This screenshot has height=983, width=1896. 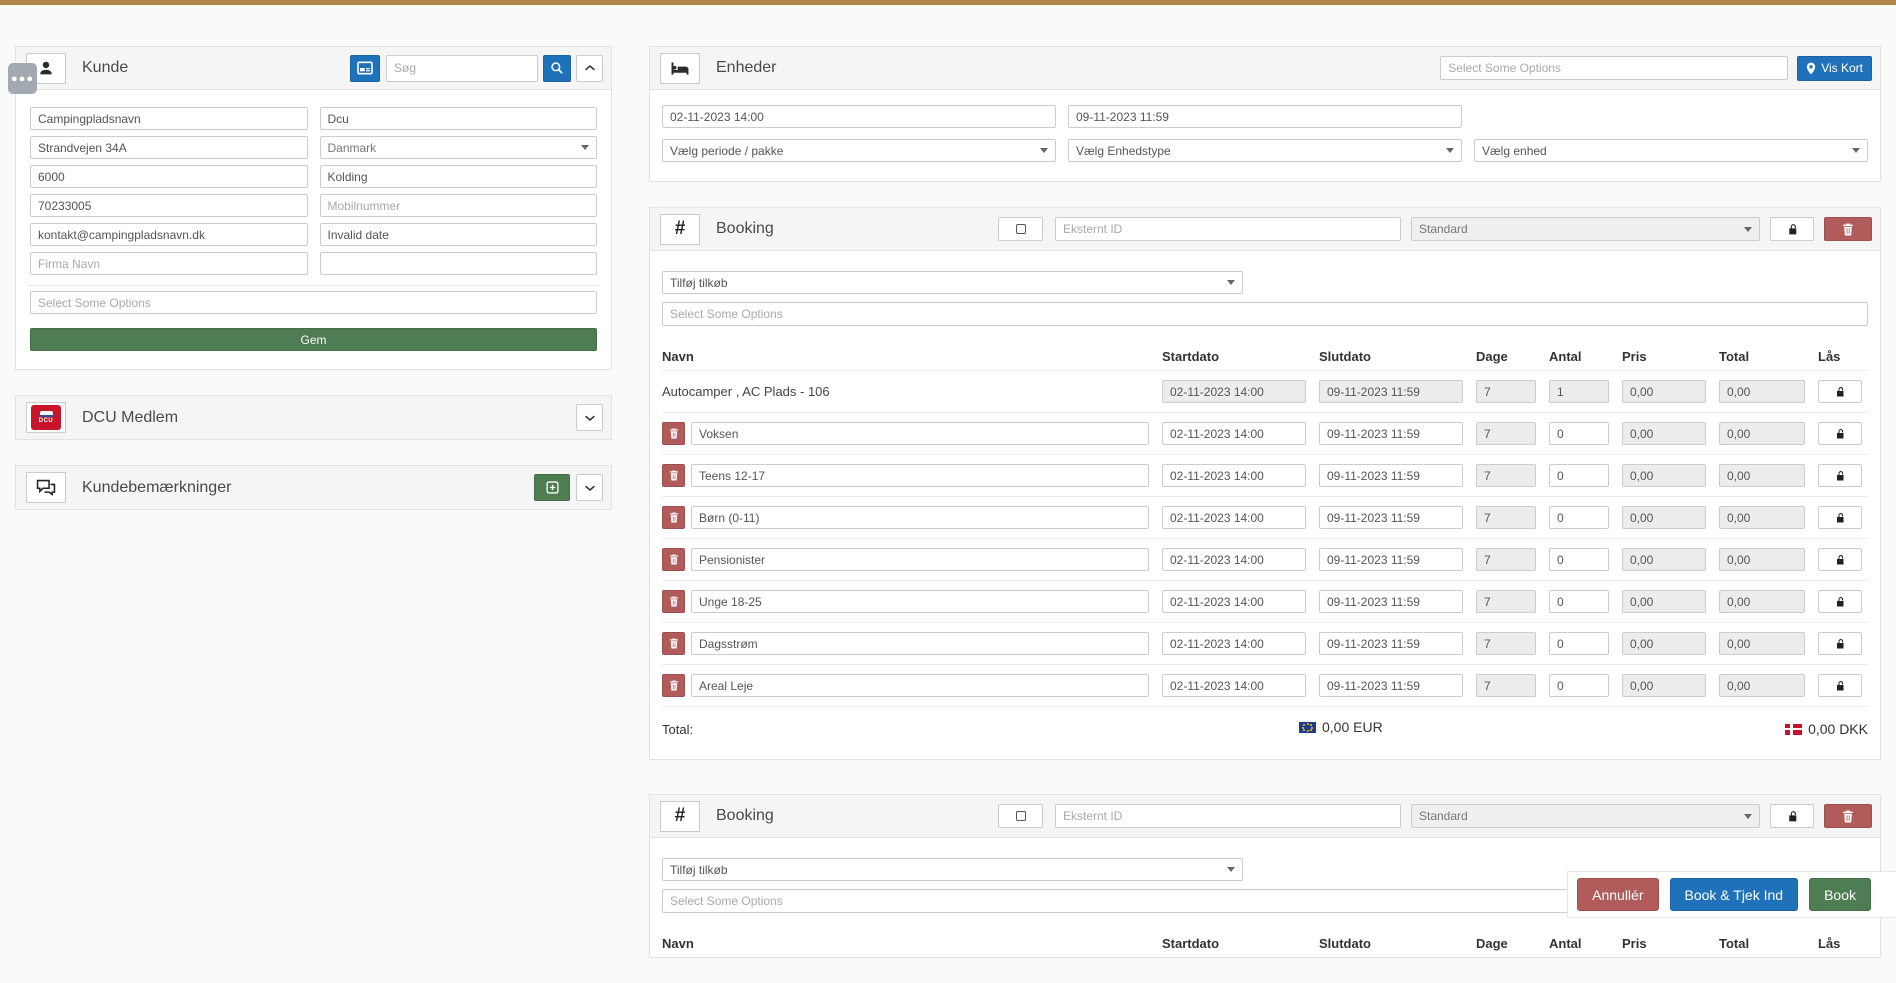 What do you see at coordinates (1020, 816) in the screenshot?
I see `booking-2-checkbox-button` at bounding box center [1020, 816].